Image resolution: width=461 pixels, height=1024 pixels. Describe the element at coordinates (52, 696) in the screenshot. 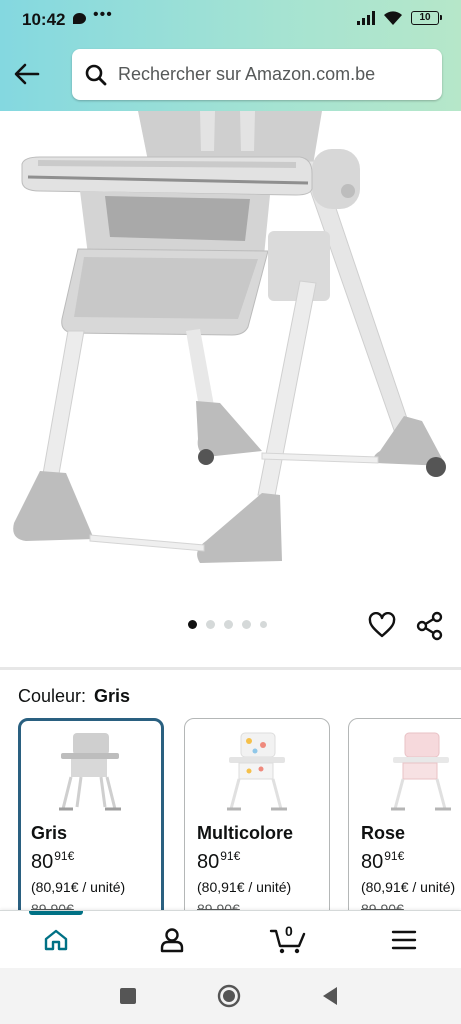

I see `color-label: Couleur:` at that location.